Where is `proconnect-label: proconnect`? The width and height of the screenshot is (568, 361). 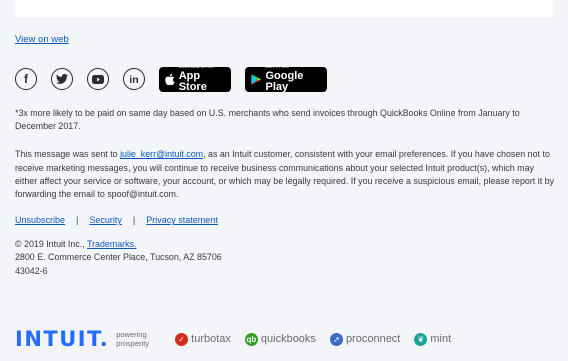 proconnect-label: proconnect is located at coordinates (373, 339).